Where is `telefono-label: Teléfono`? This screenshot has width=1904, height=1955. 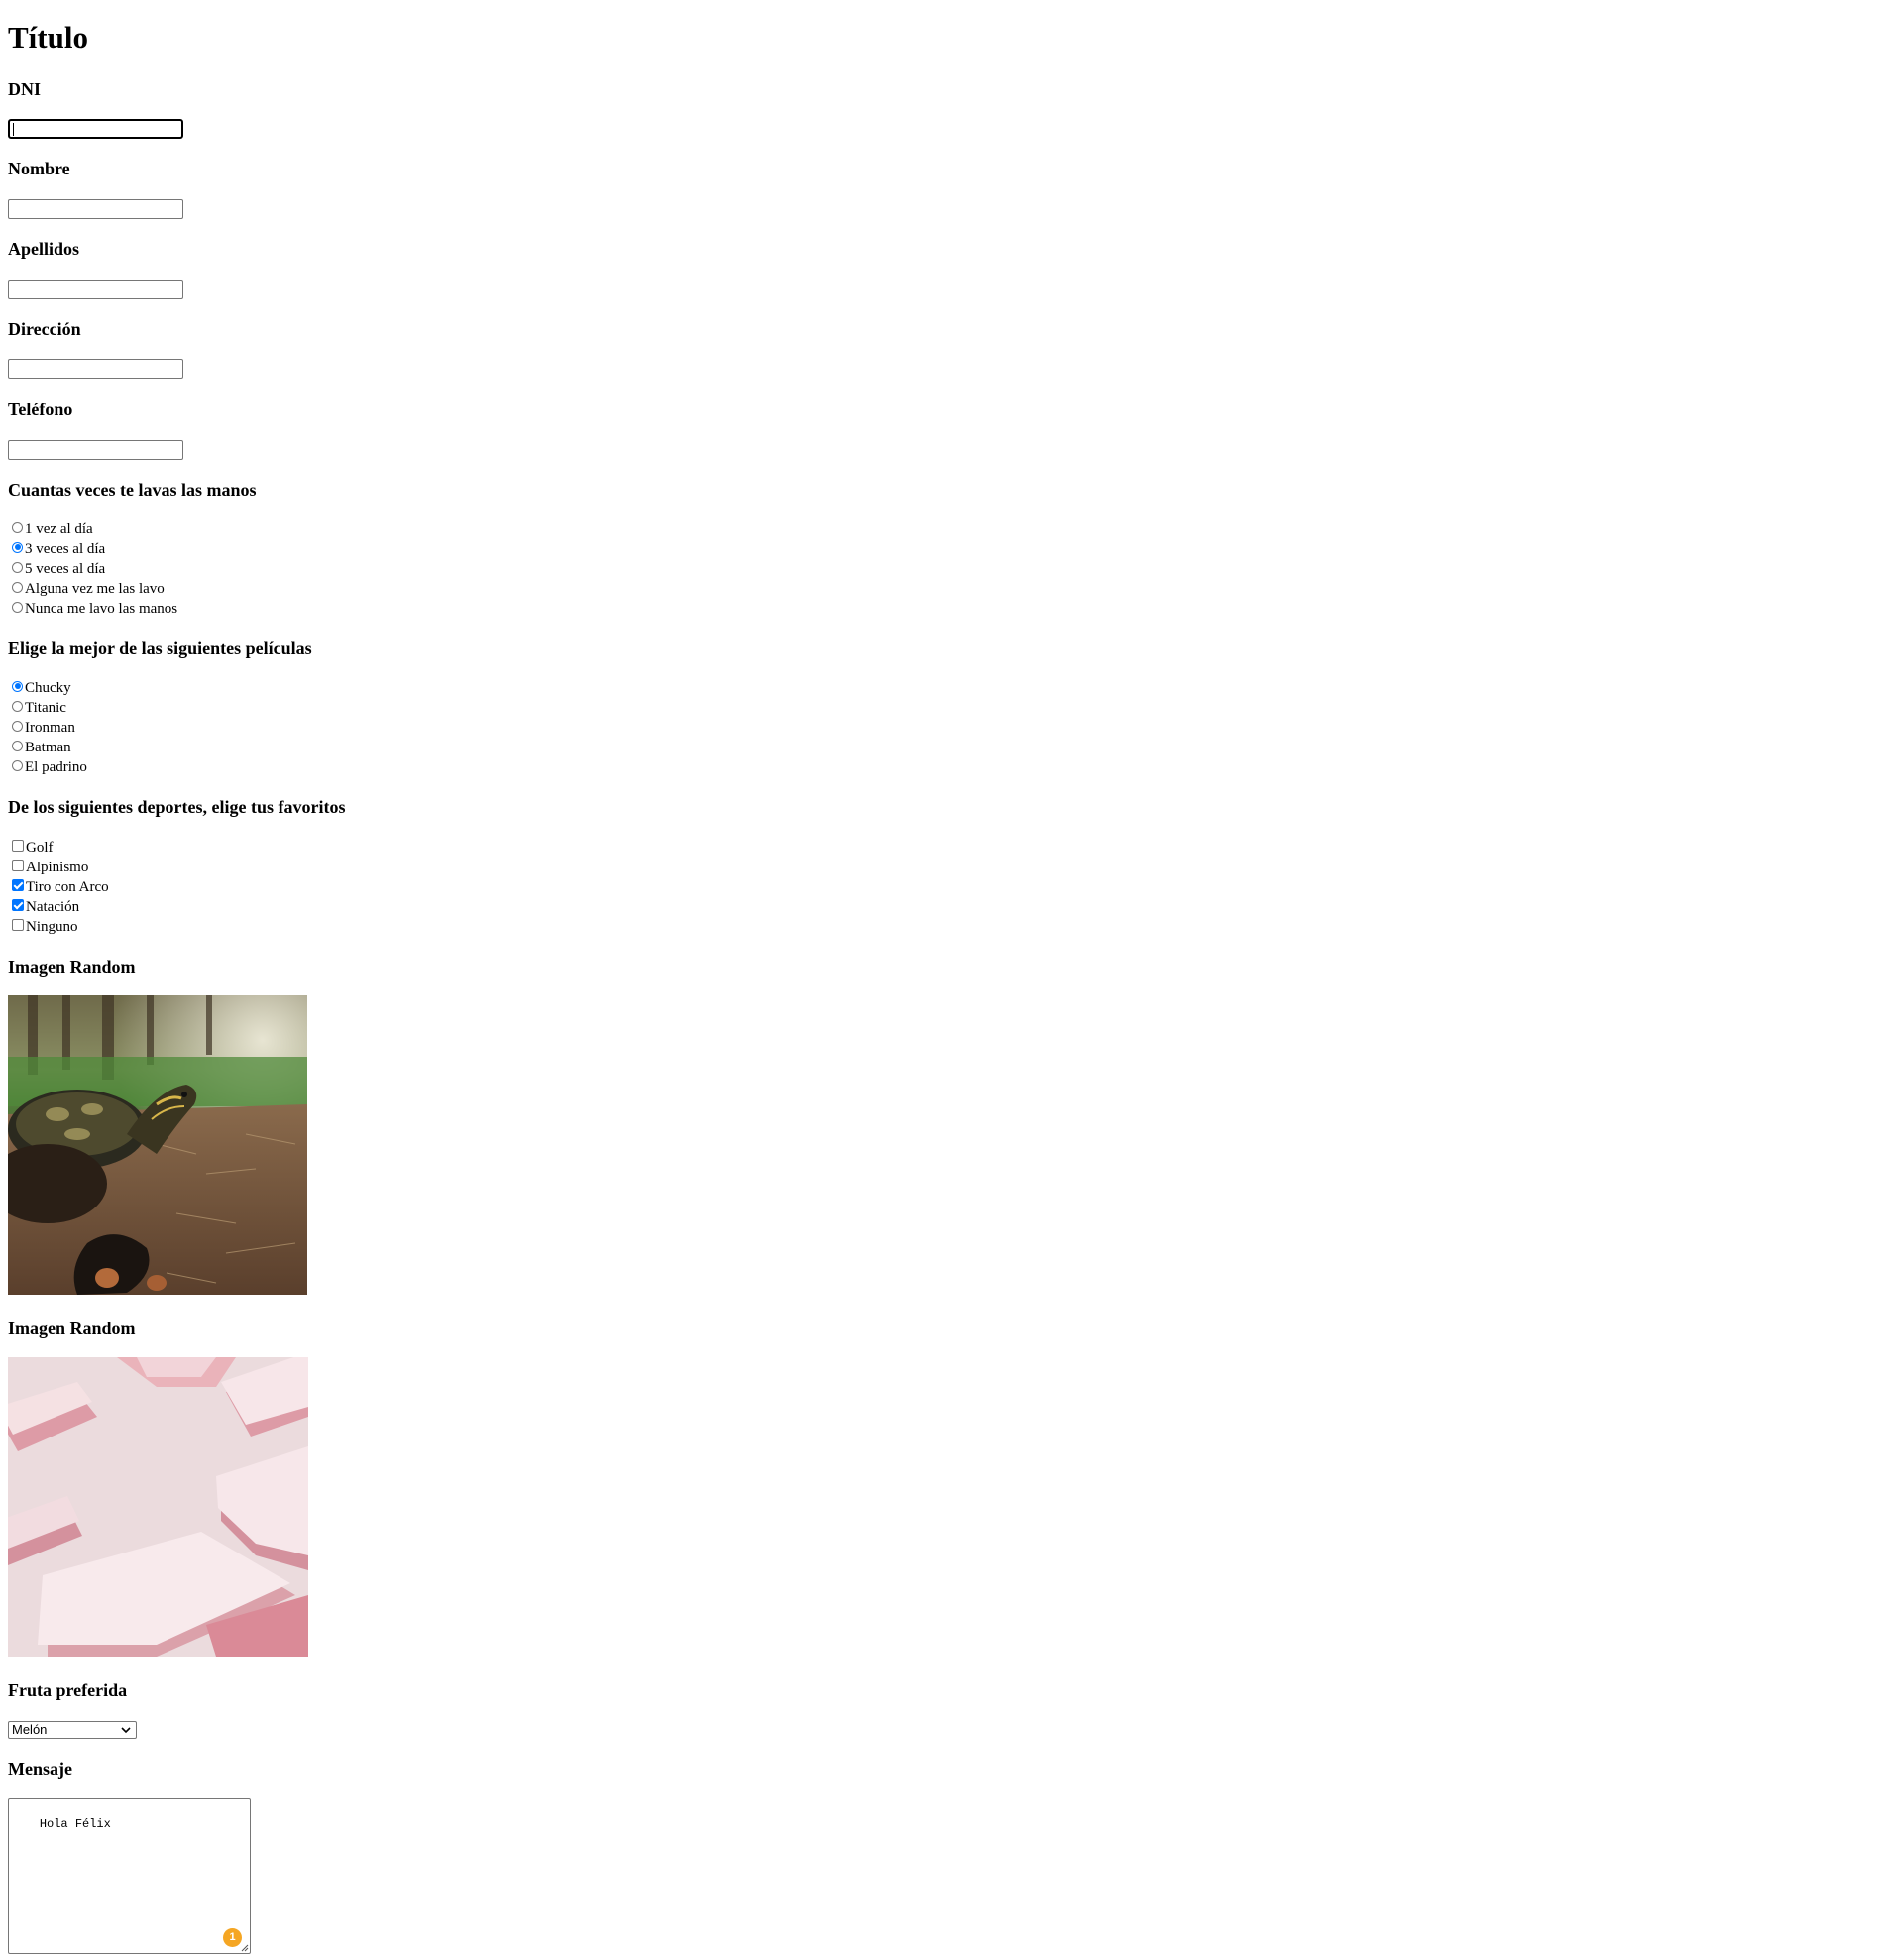 telefono-label: Teléfono is located at coordinates (40, 409).